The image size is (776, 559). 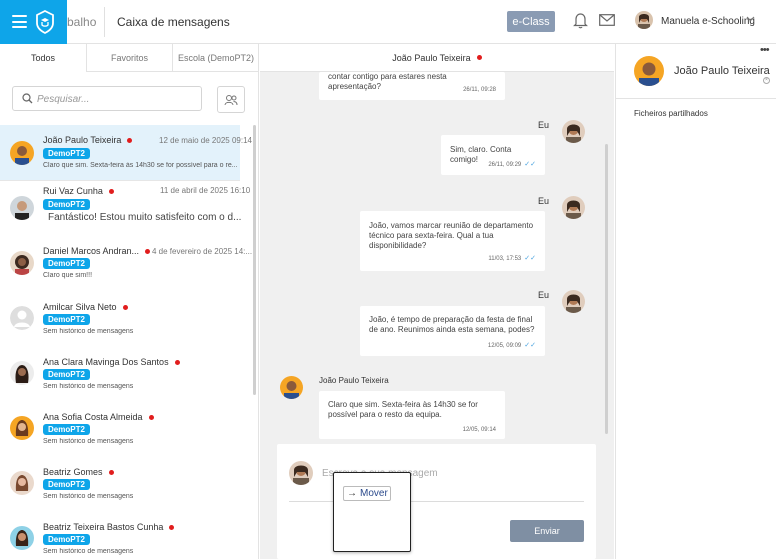 I want to click on user-avatar, so click(x=644, y=20).